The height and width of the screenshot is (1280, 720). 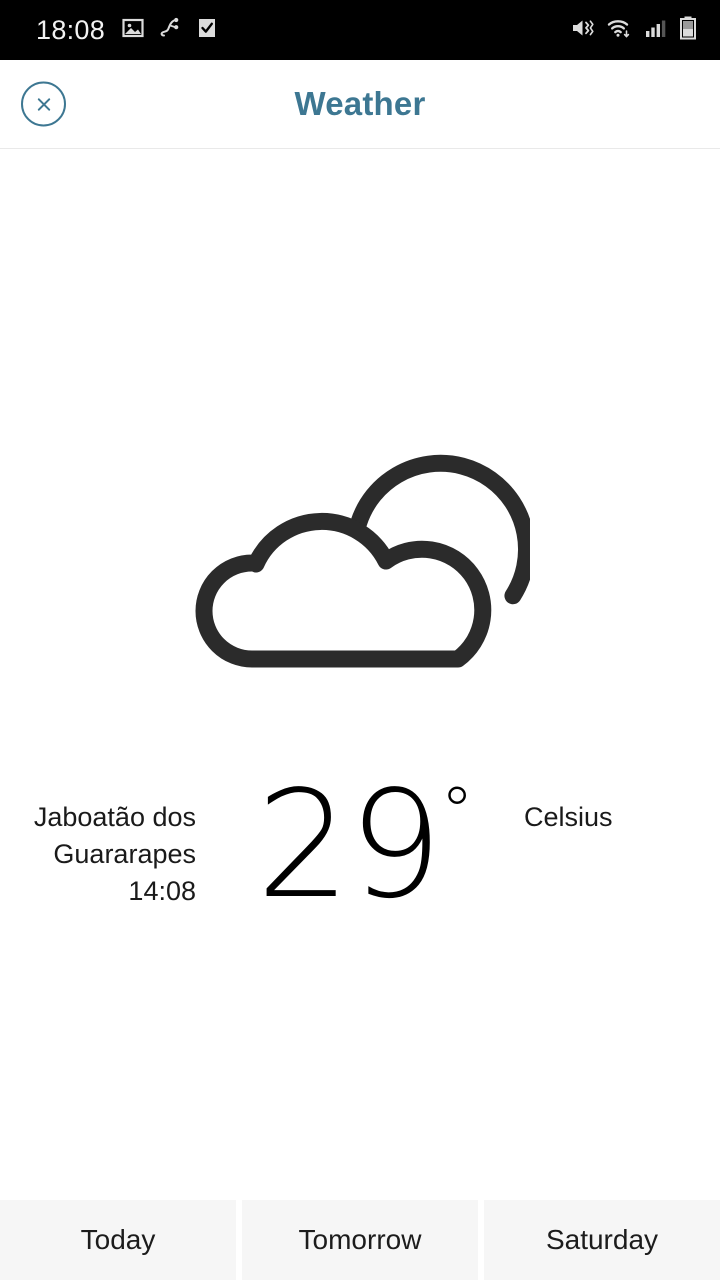 I want to click on status-bar-notification-icons, so click(x=170, y=30).